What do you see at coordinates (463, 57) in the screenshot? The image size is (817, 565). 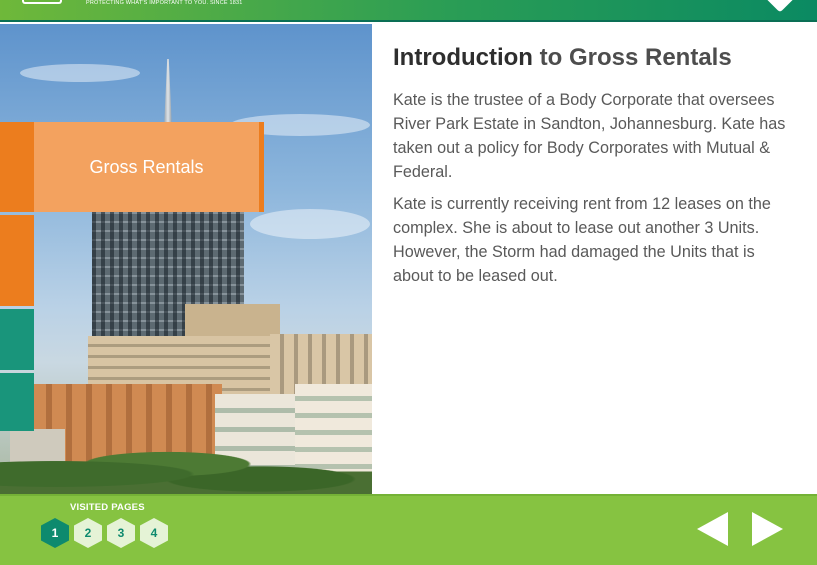 I see `page-title-strong: Introduction` at bounding box center [463, 57].